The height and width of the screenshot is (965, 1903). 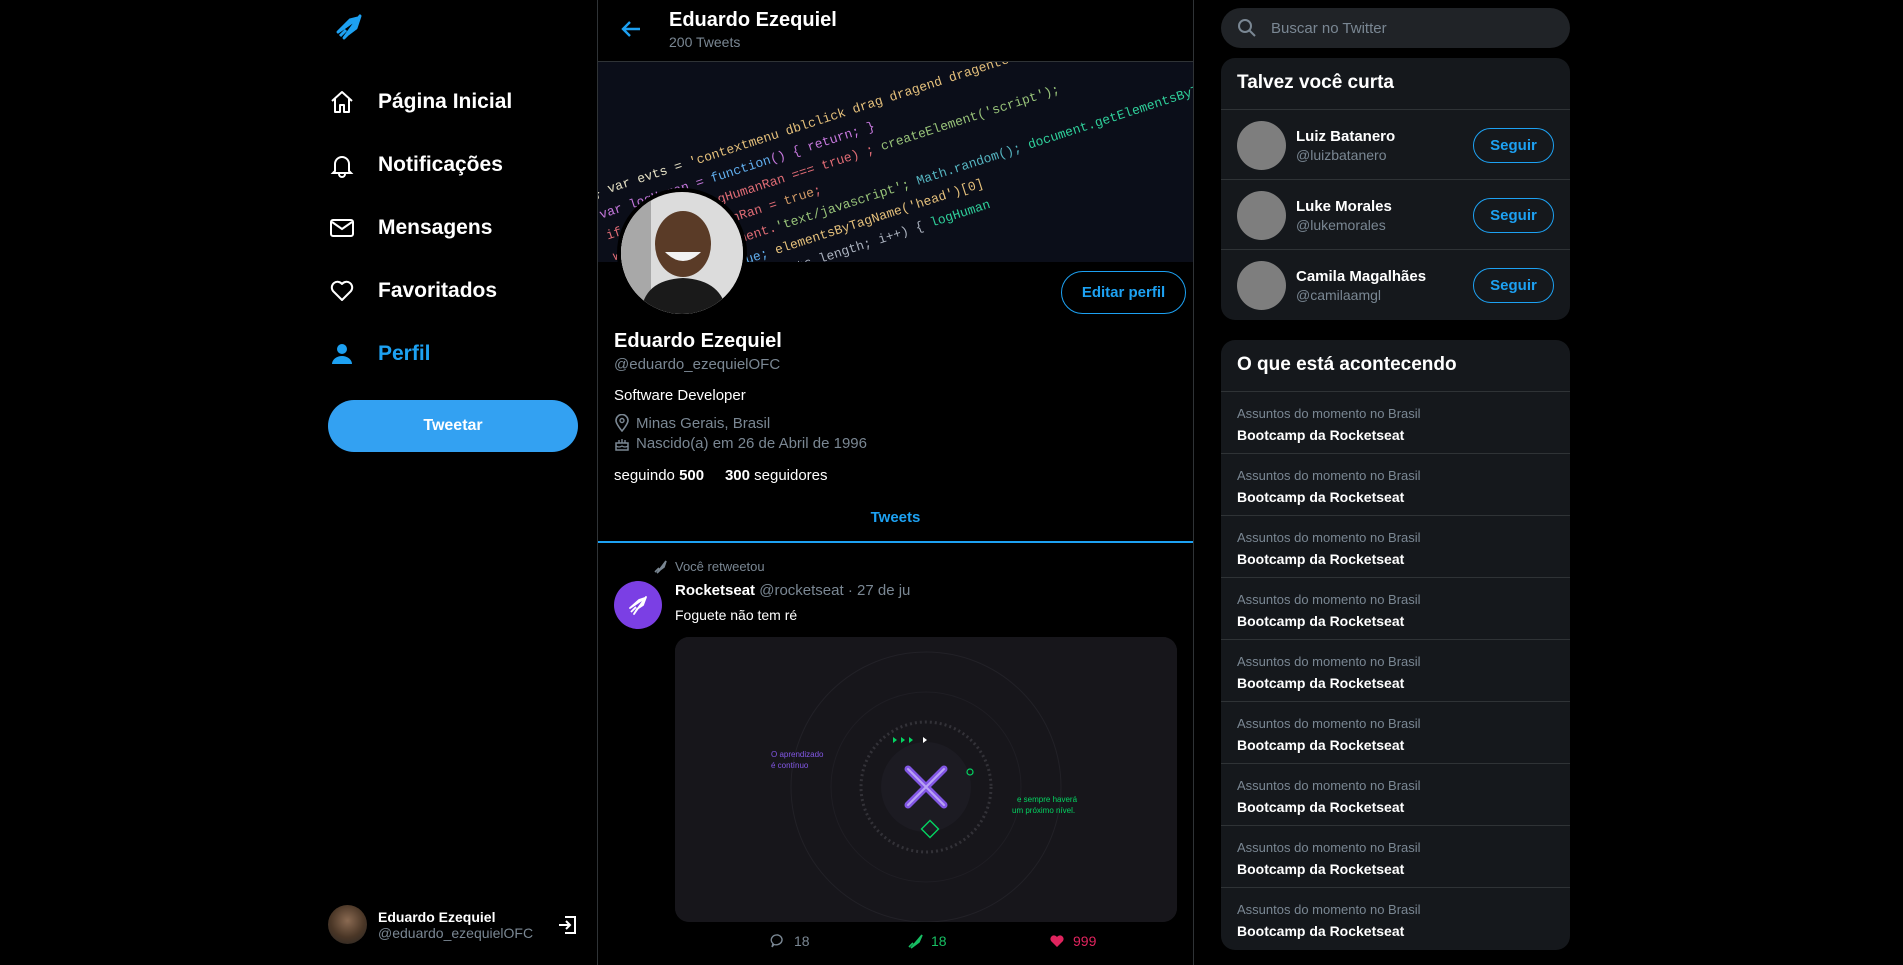 I want to click on tweet-author-name: Rocketseat, so click(x=715, y=590).